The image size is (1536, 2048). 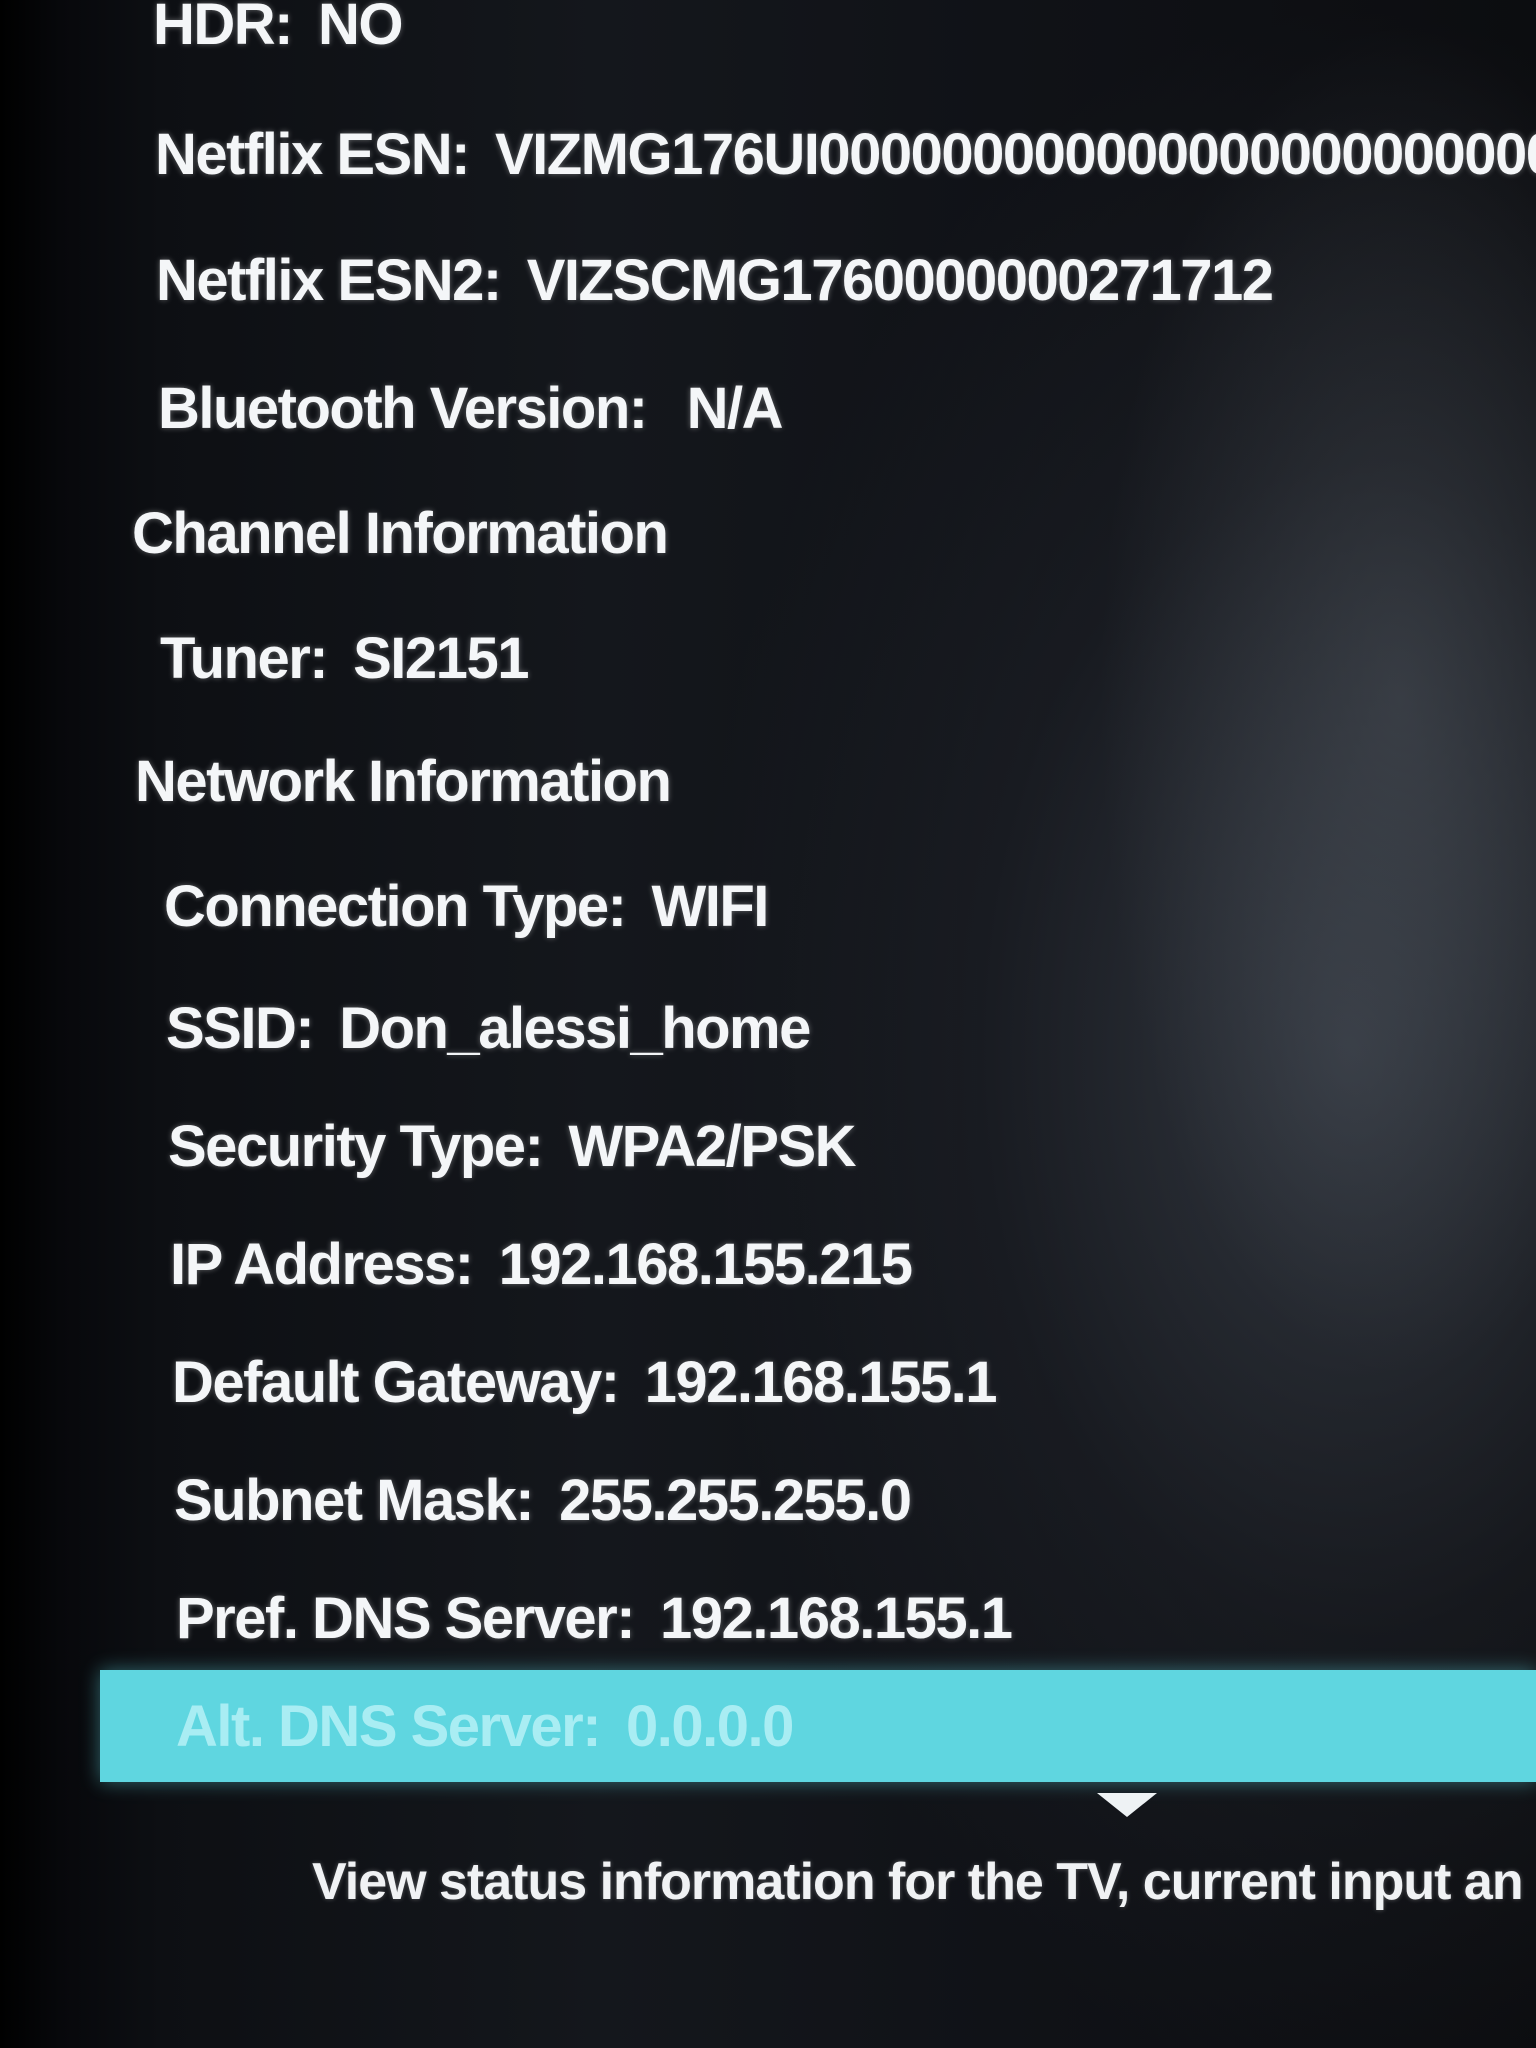 What do you see at coordinates (406, 1618) in the screenshot?
I see `pref-dns-server-label: Pref. DNS Server:` at bounding box center [406, 1618].